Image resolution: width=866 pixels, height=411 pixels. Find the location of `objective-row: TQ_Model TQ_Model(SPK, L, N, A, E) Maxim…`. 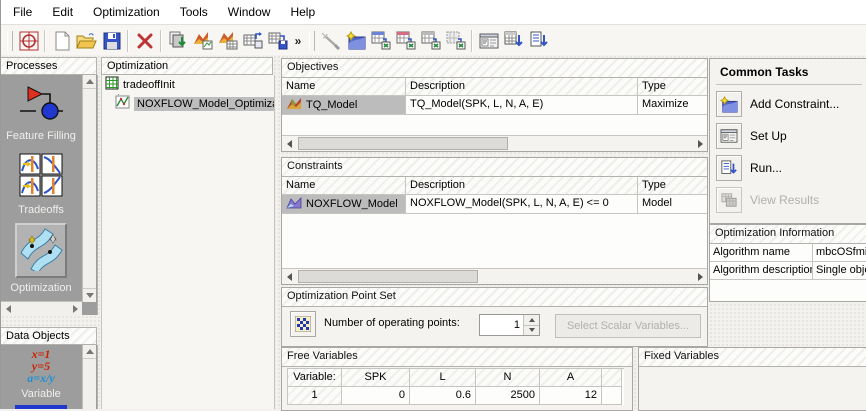

objective-row: TQ_Model TQ_Model(SPK, L, N, A, E) Maxim… is located at coordinates (494, 105).